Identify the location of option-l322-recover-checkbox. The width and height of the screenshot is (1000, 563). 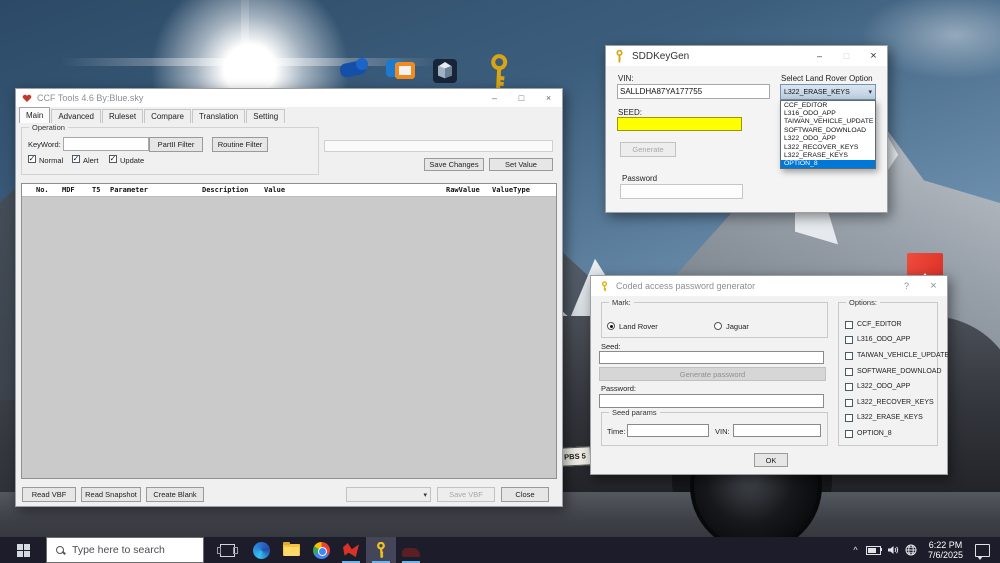
(849, 403).